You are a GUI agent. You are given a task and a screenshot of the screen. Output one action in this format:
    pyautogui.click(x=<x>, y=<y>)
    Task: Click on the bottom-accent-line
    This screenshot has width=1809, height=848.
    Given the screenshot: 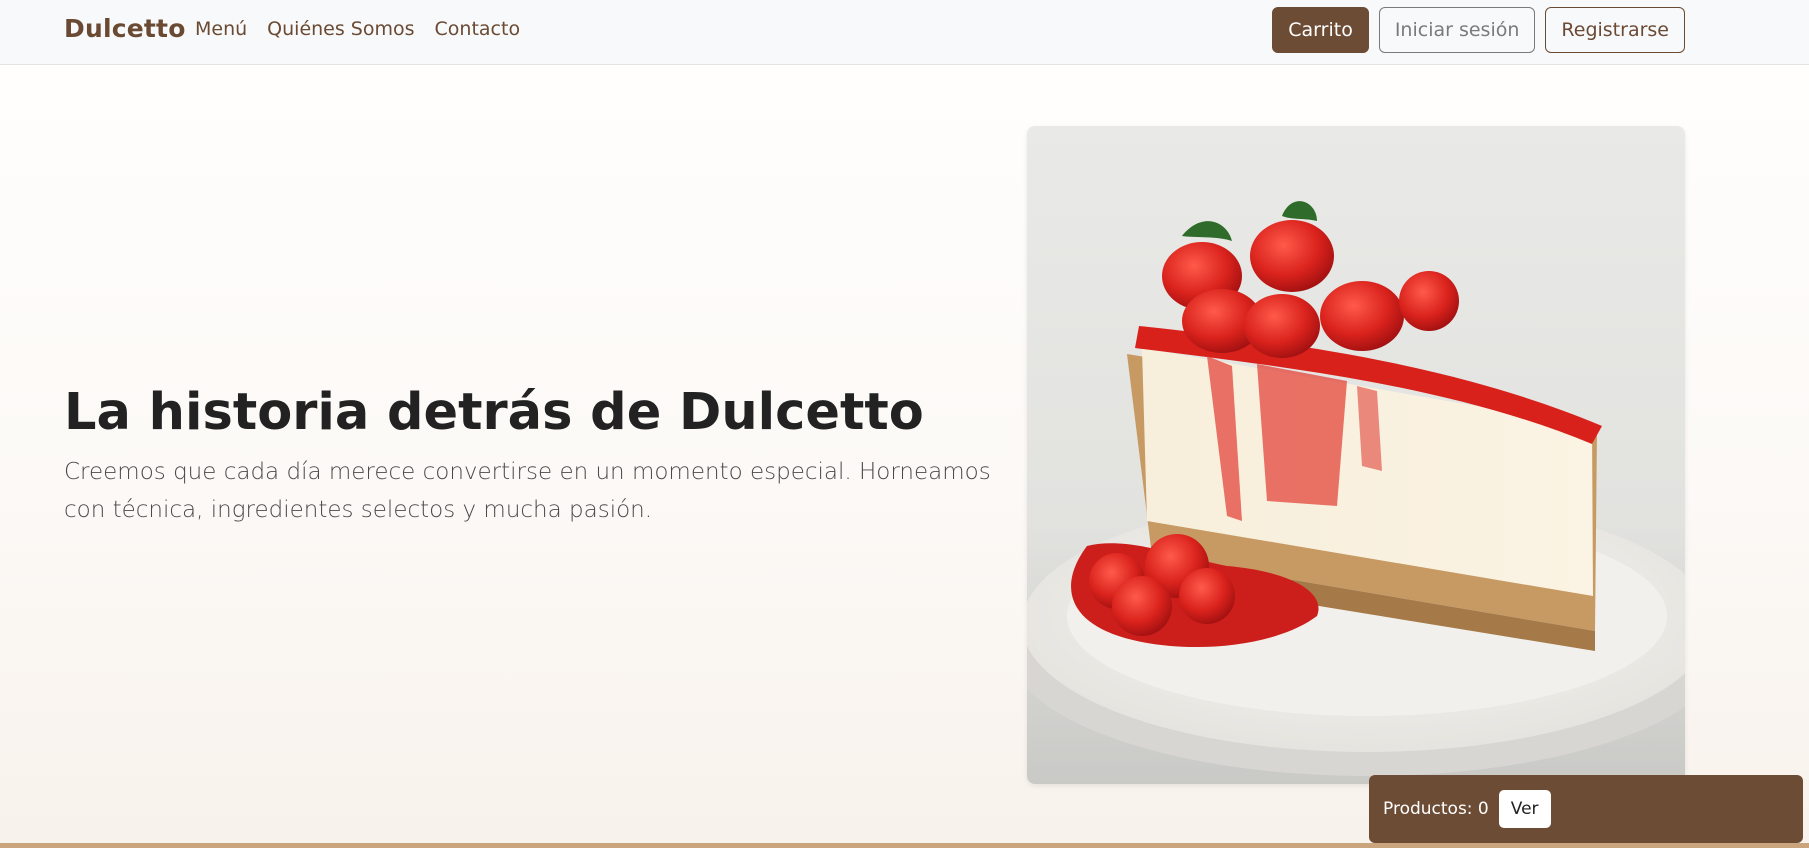 What is the action you would take?
    pyautogui.click(x=904, y=845)
    